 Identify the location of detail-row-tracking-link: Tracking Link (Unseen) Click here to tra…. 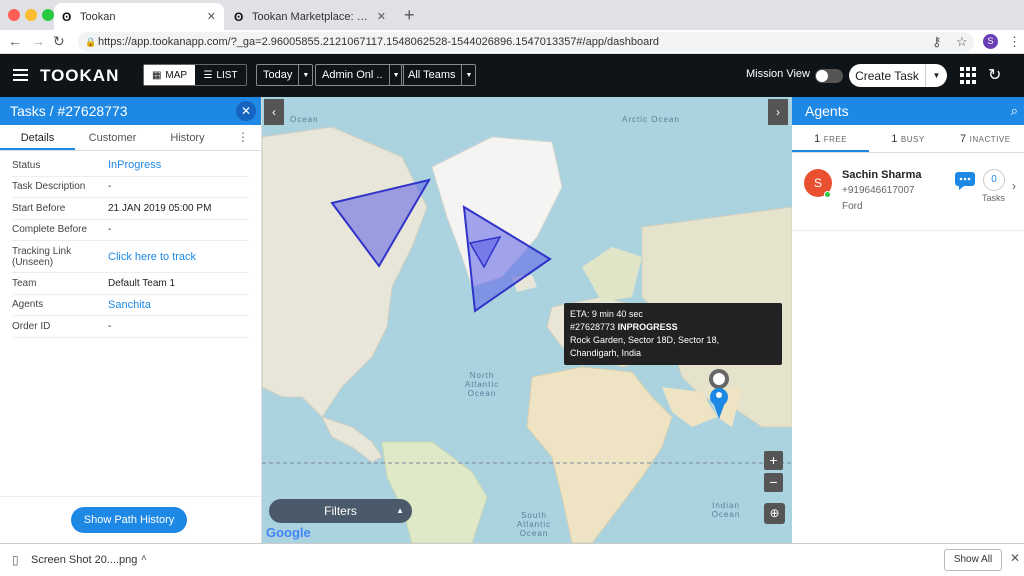
(130, 257).